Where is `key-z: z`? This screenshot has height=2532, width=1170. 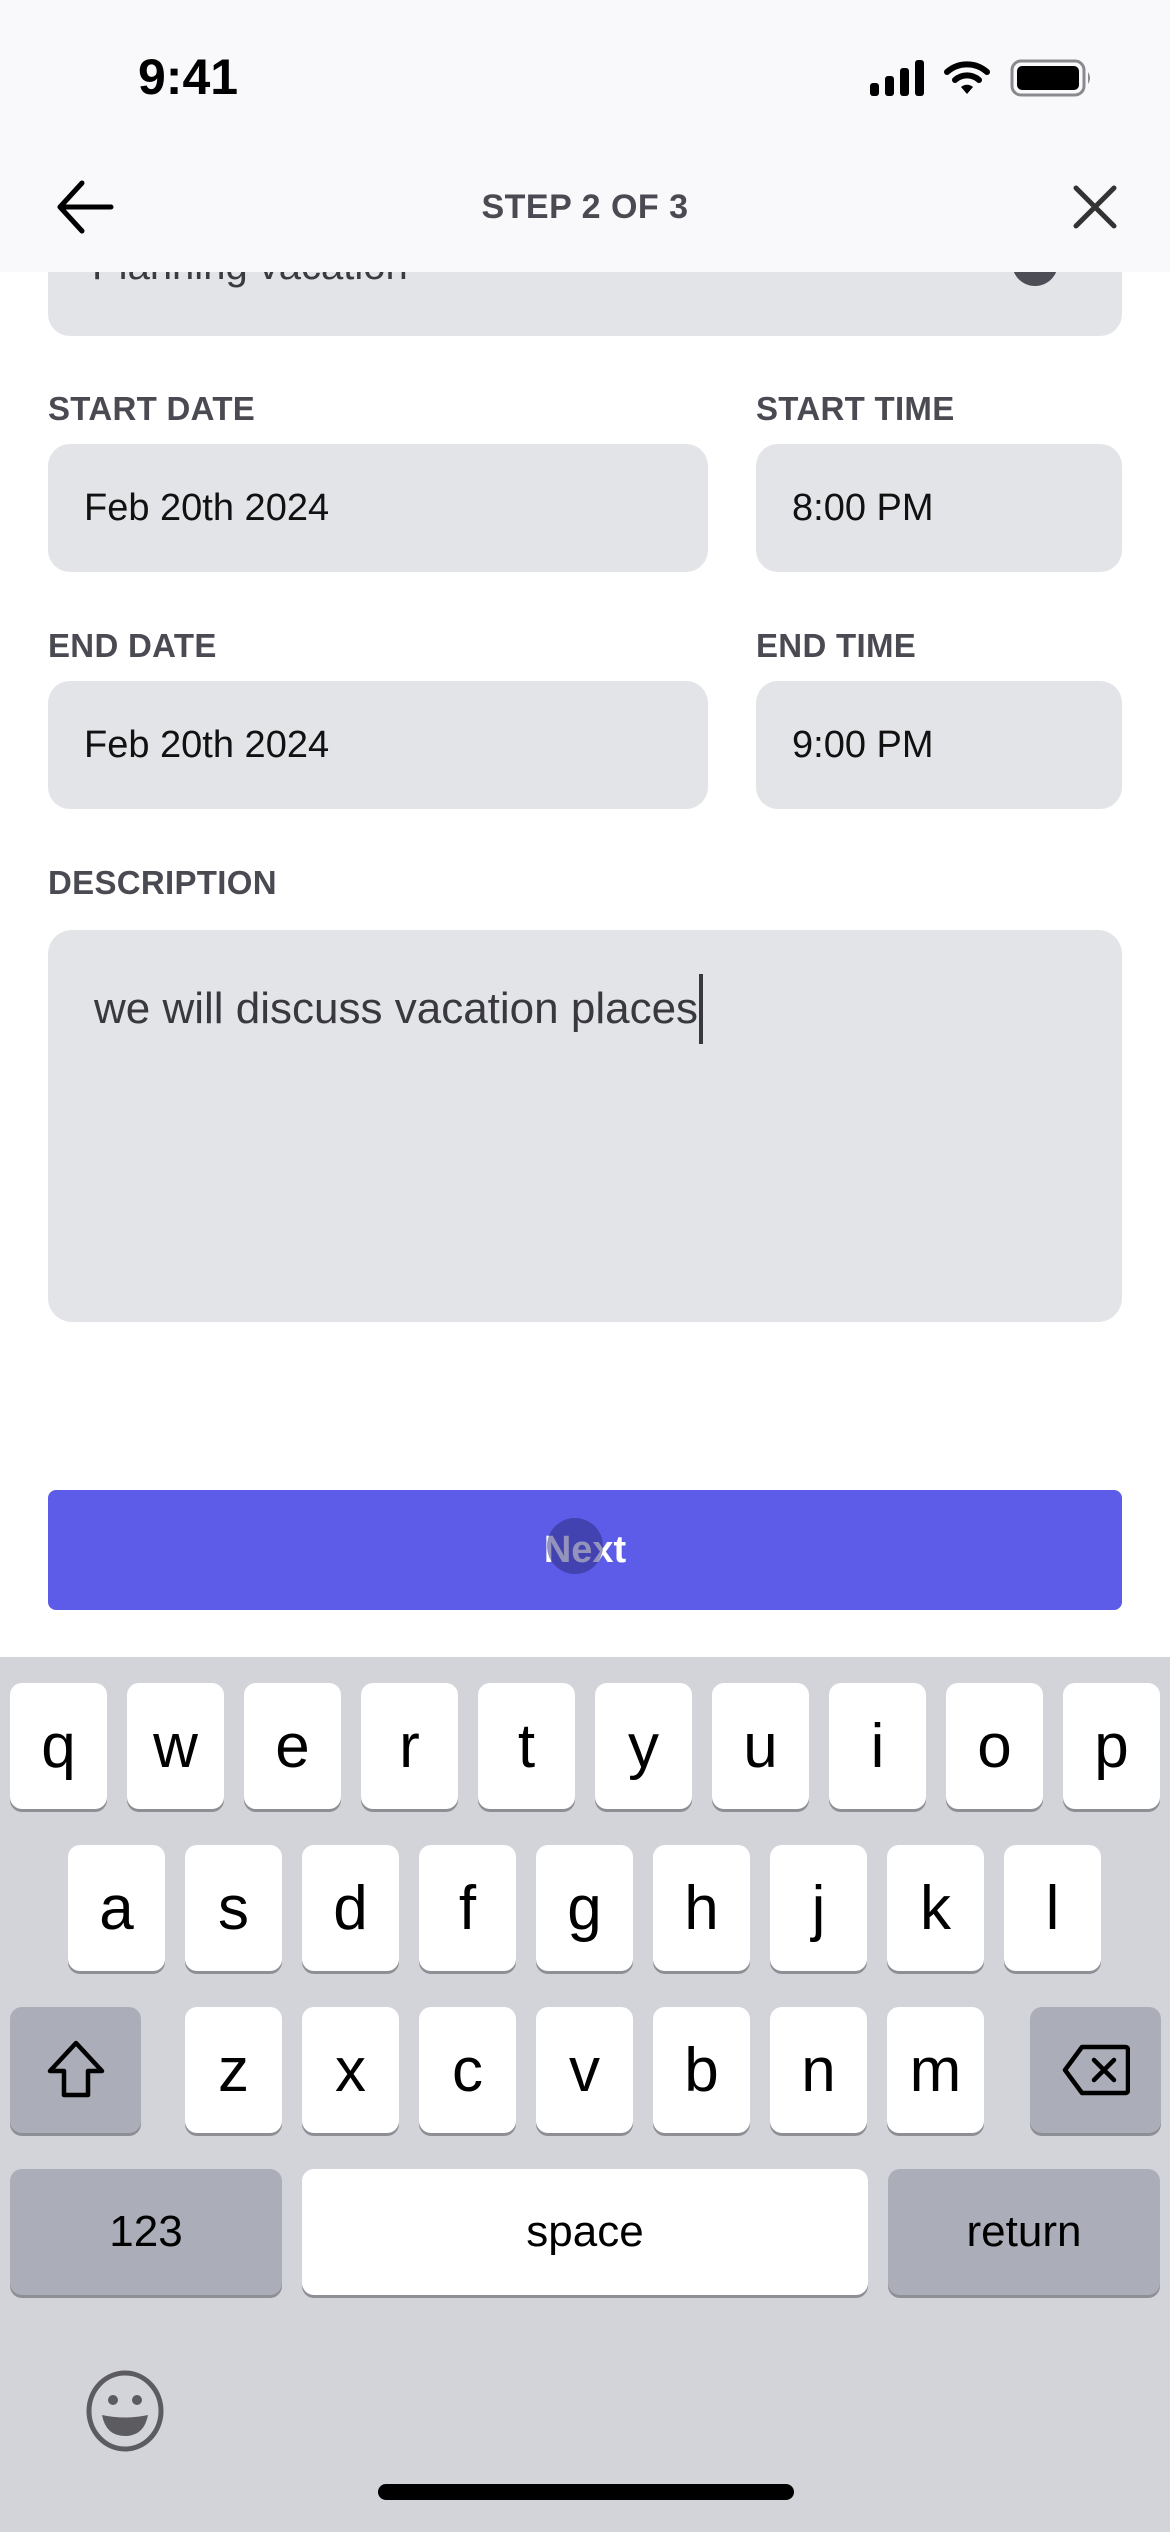 key-z: z is located at coordinates (233, 2070).